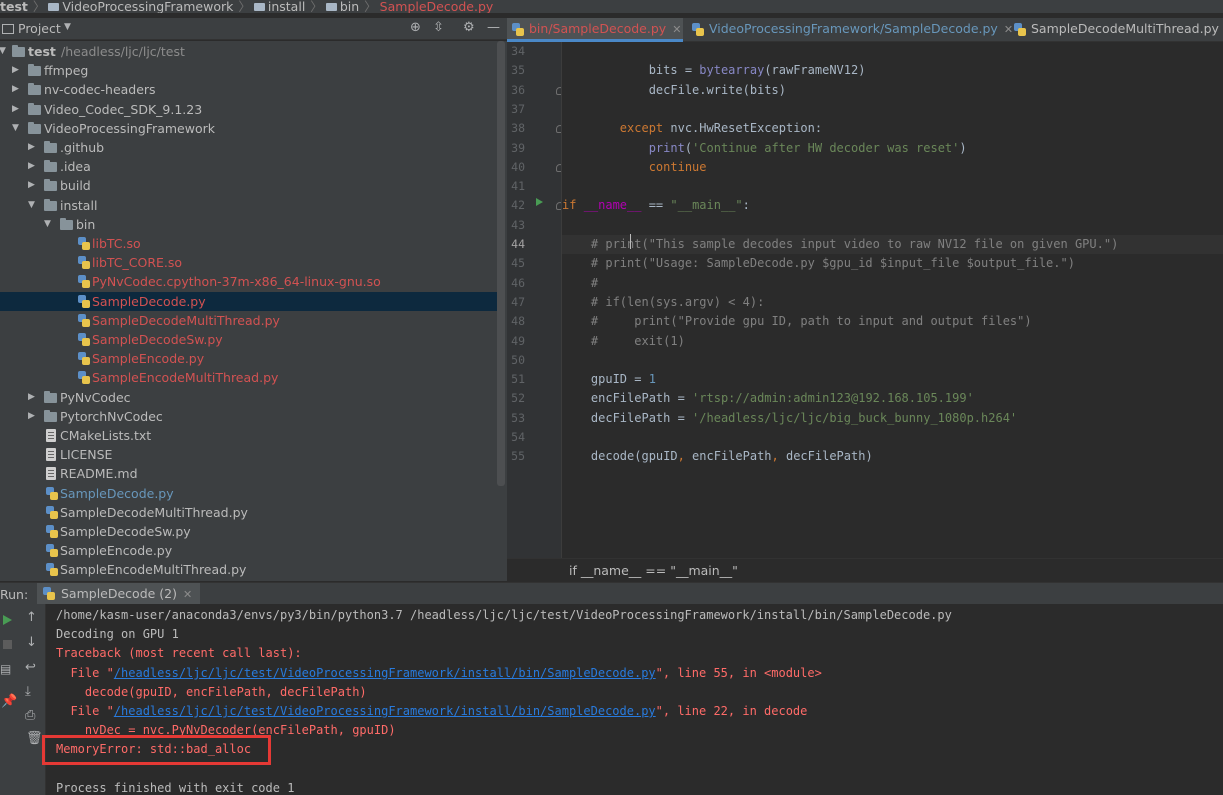 The width and height of the screenshot is (1223, 795). Describe the element at coordinates (30, 715) in the screenshot. I see `print-icon: ⎙` at that location.